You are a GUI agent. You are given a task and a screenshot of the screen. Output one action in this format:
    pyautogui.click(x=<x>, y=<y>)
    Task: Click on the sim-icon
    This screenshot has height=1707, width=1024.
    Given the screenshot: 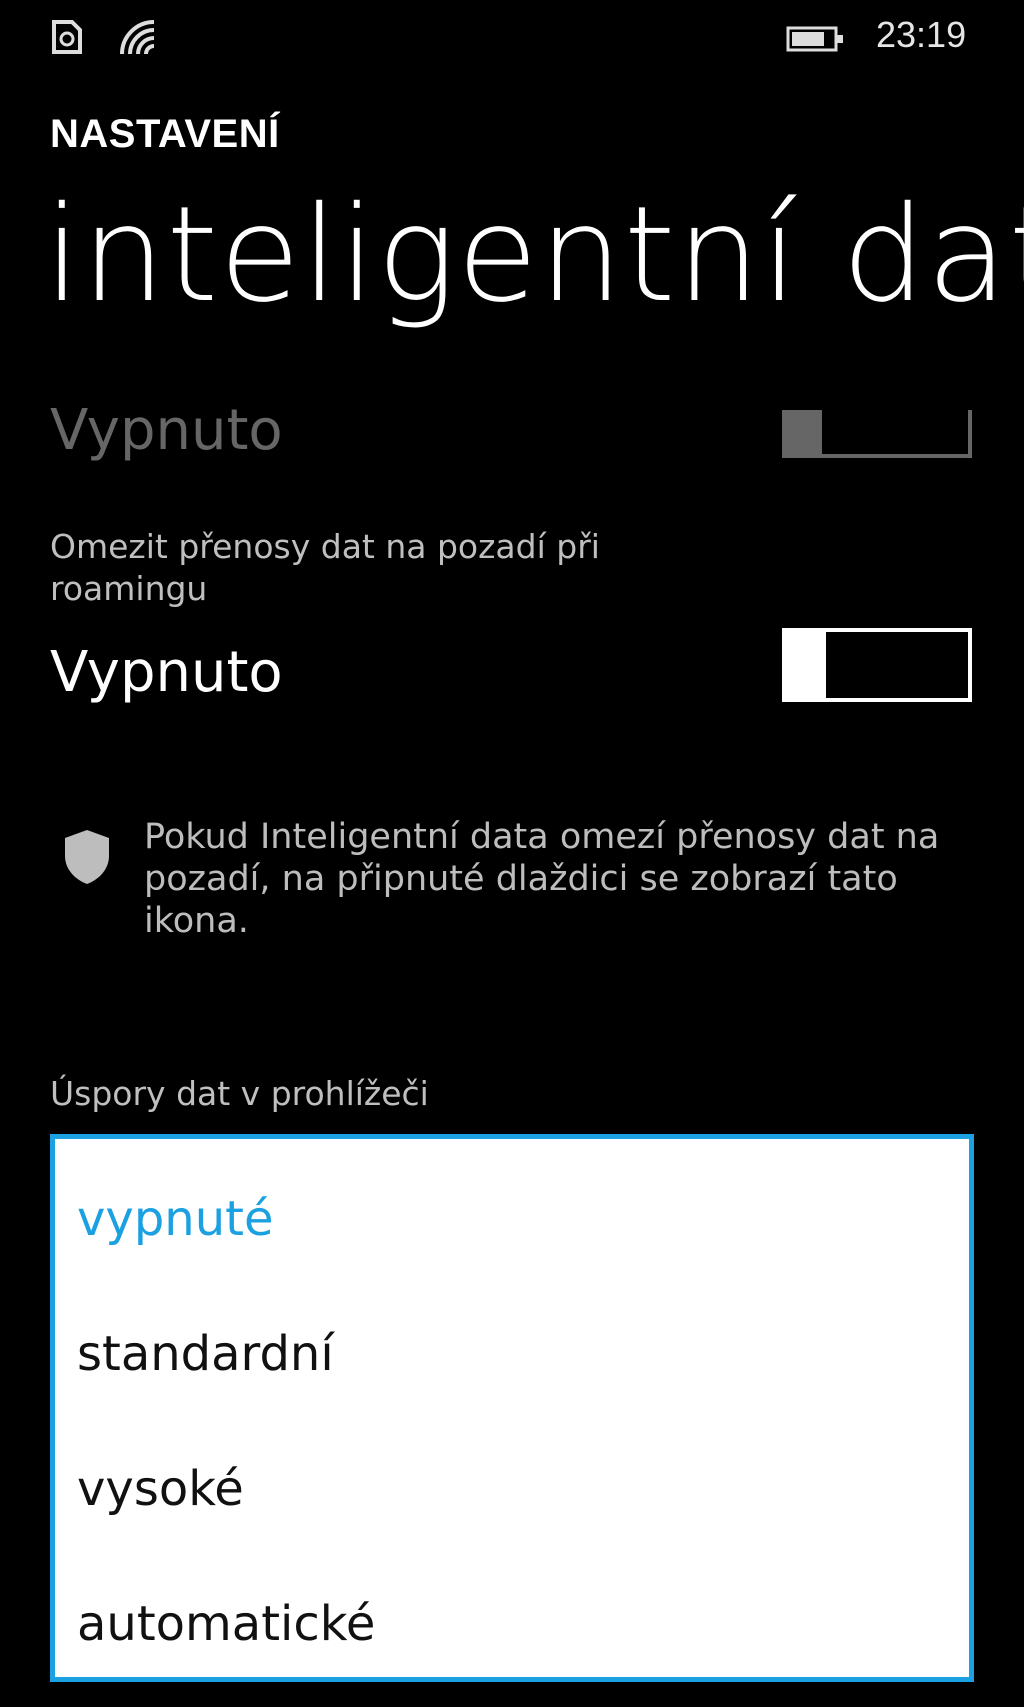 What is the action you would take?
    pyautogui.click(x=67, y=37)
    